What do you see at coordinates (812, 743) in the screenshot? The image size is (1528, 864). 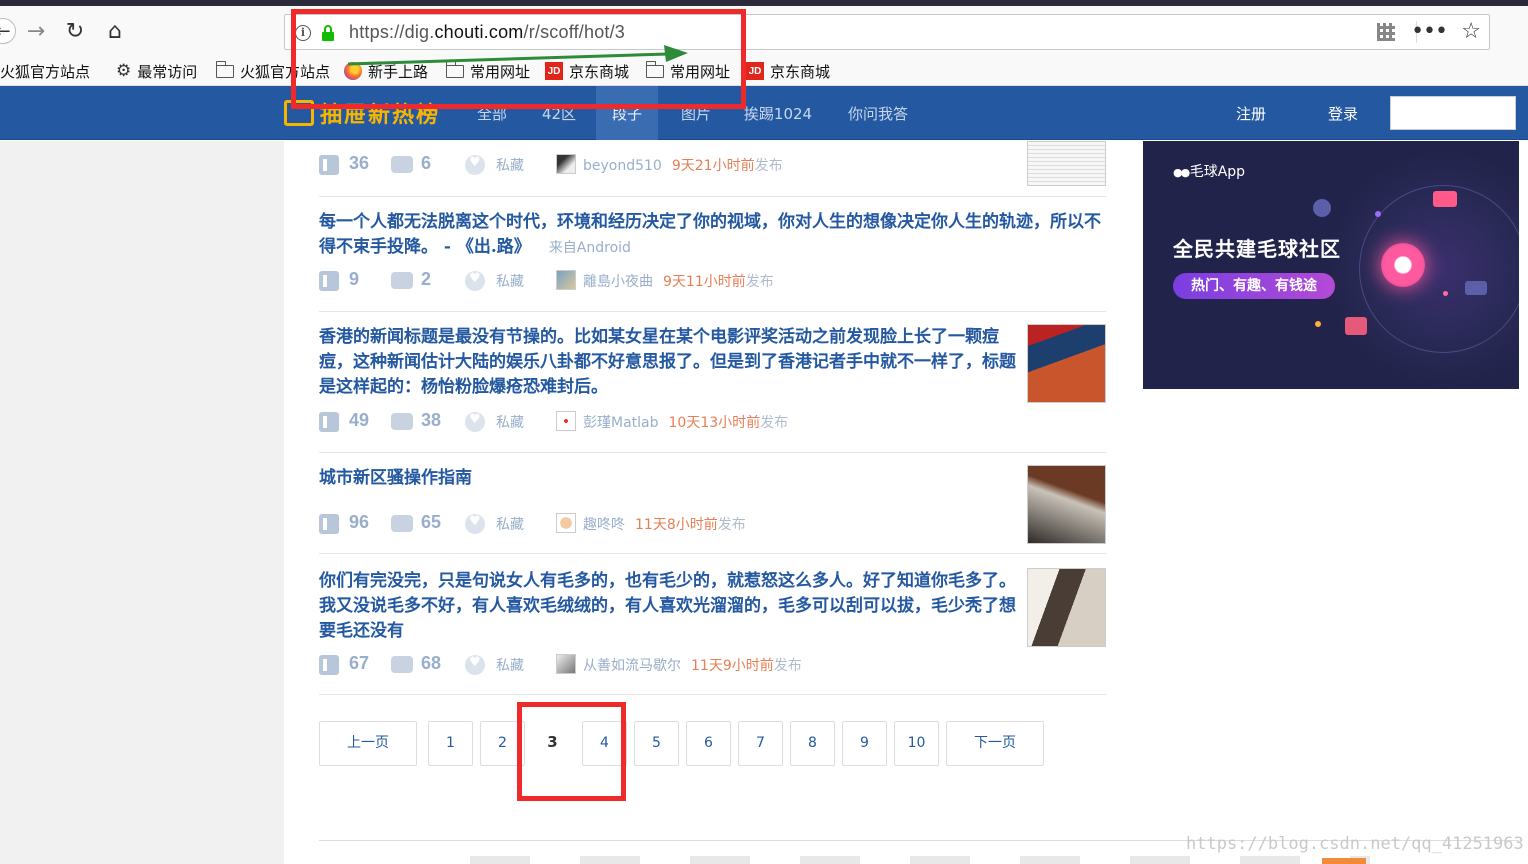 I see `page-8-button: 8` at bounding box center [812, 743].